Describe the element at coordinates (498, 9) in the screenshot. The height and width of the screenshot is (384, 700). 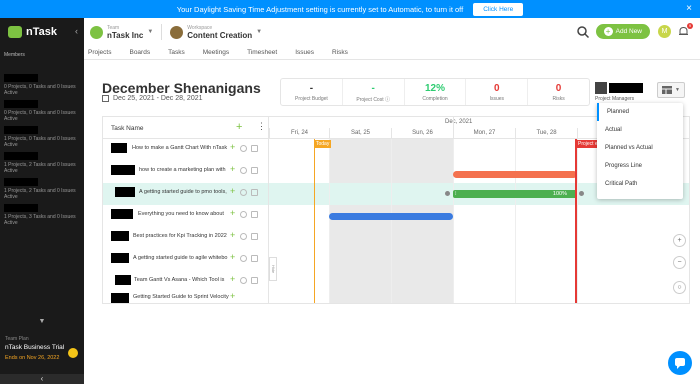
I see `click-here-button: Click Here` at that location.